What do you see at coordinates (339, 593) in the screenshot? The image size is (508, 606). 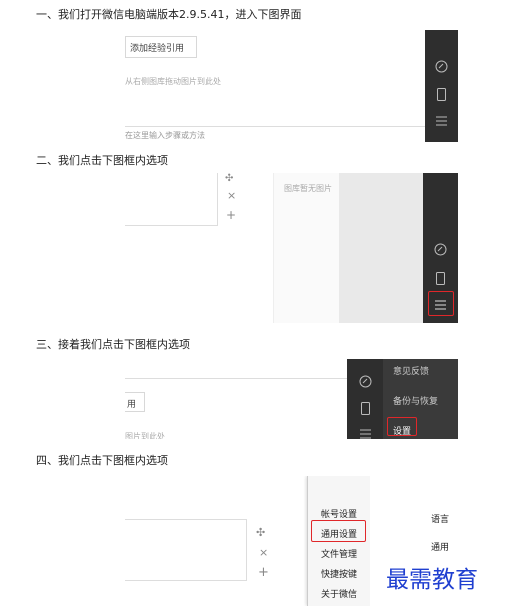 I see `nav-about: 关于微信` at bounding box center [339, 593].